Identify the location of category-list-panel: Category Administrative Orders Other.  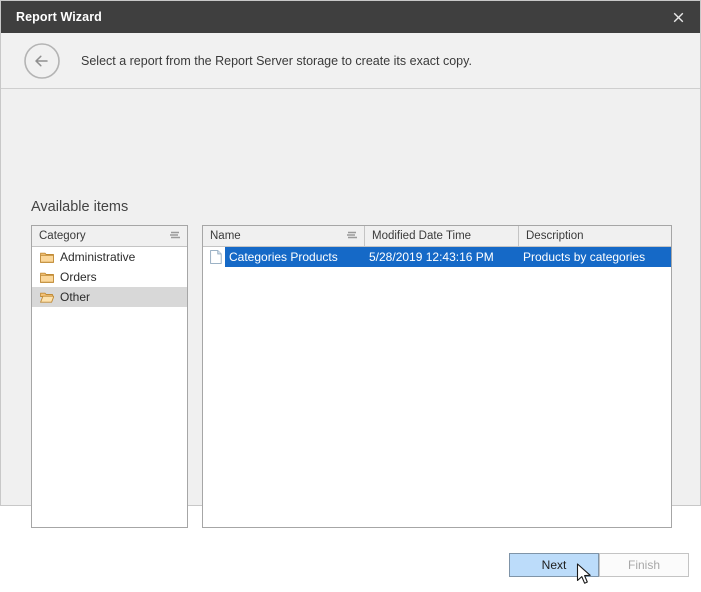
(109, 376).